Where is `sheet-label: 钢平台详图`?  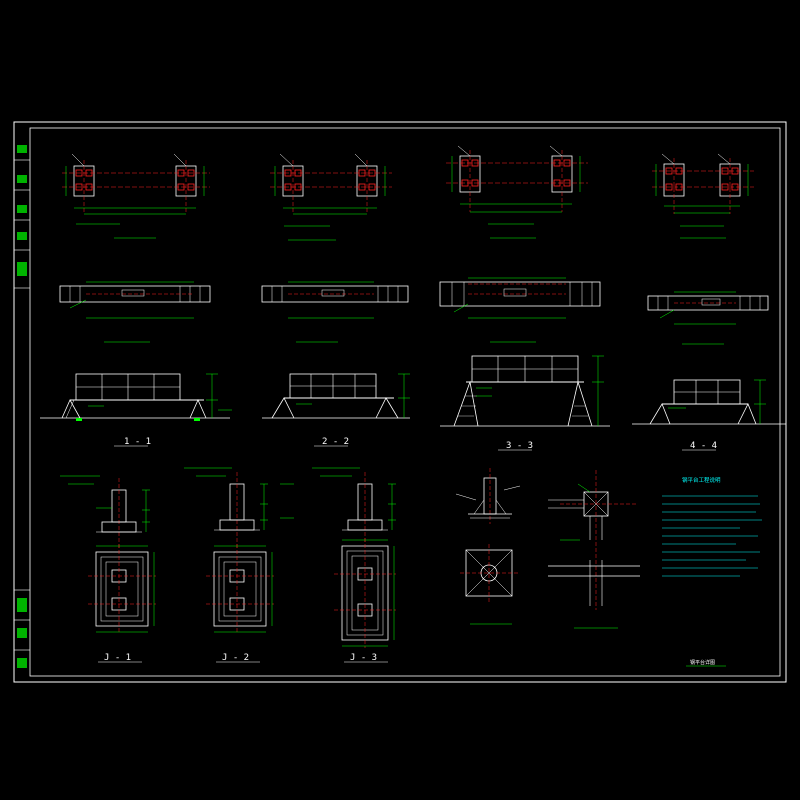
sheet-label: 钢平台详图 is located at coordinates (702, 662).